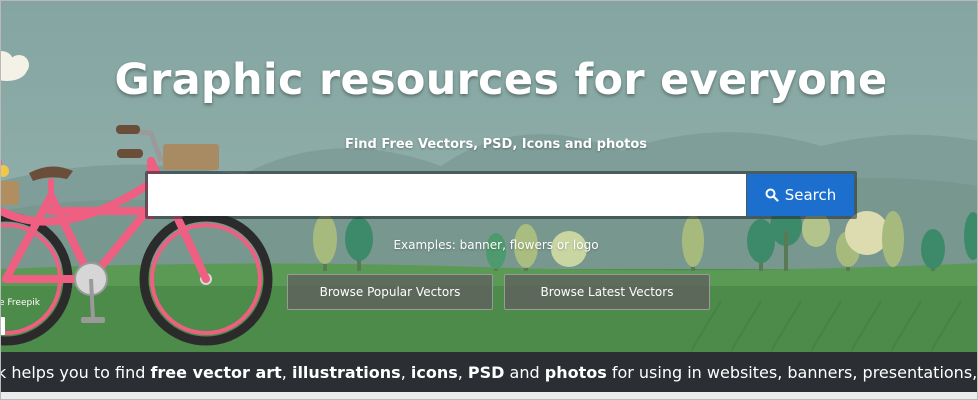 The width and height of the screenshot is (978, 400). Describe the element at coordinates (501, 80) in the screenshot. I see `page-title: Graphic resources for everyone` at that location.